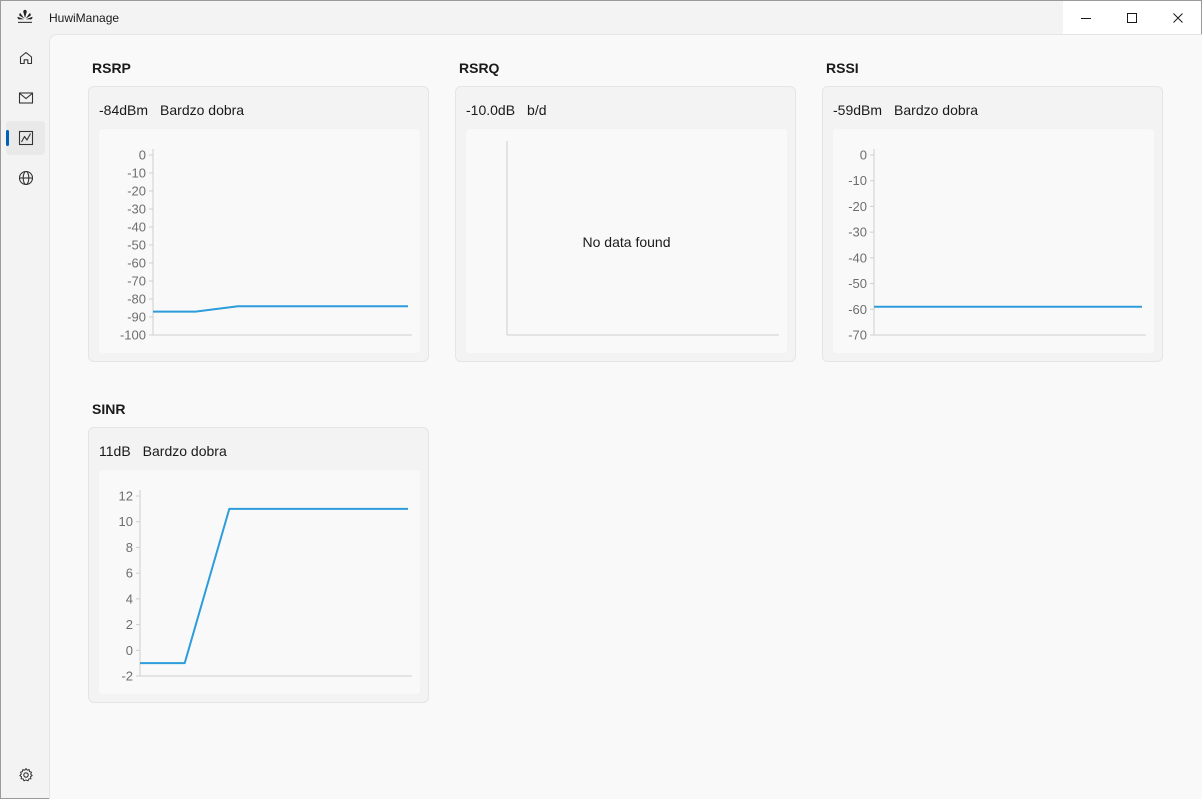 The image size is (1202, 799). What do you see at coordinates (142, 155) in the screenshot?
I see `rsrp-tick-label: 0` at bounding box center [142, 155].